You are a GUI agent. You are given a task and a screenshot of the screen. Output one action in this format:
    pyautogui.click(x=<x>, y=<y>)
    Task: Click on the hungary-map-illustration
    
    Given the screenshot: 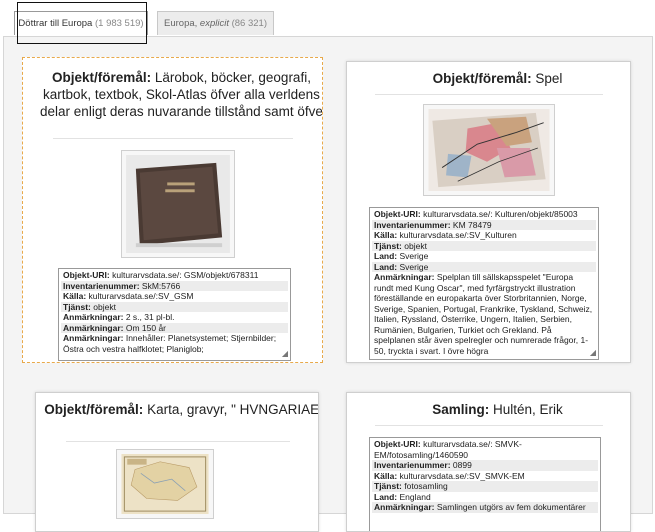 What is the action you would take?
    pyautogui.click(x=165, y=484)
    